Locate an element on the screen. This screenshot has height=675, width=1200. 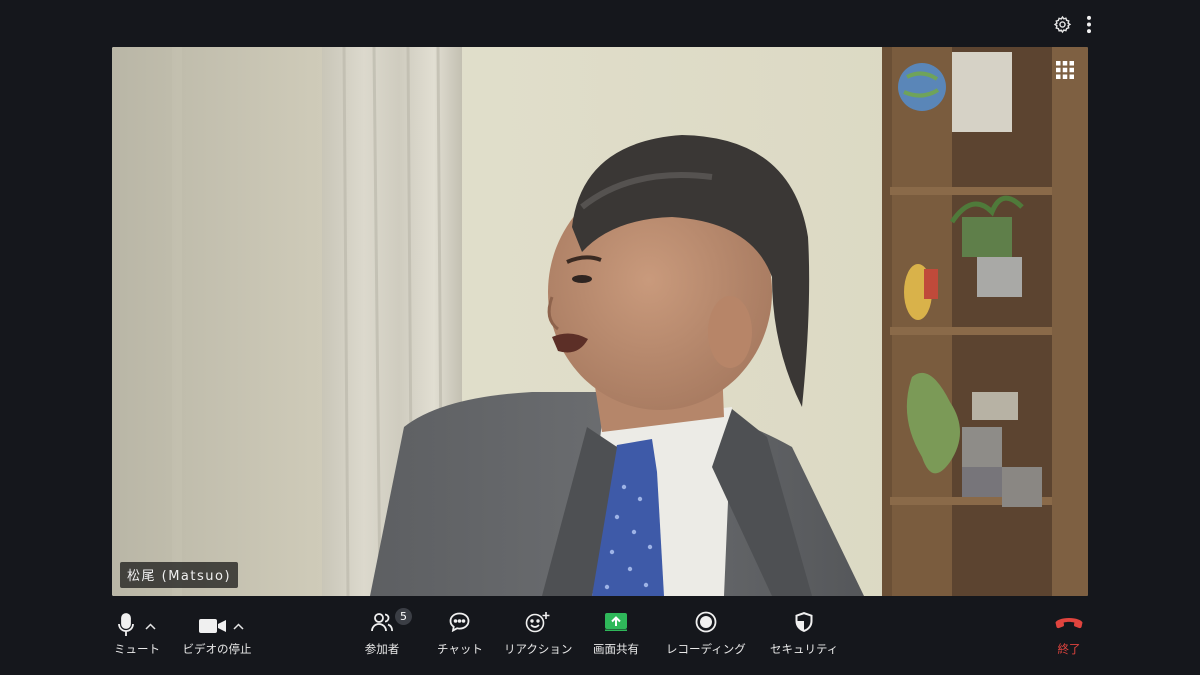
smiley-plus-icon is located at coordinates (538, 624).